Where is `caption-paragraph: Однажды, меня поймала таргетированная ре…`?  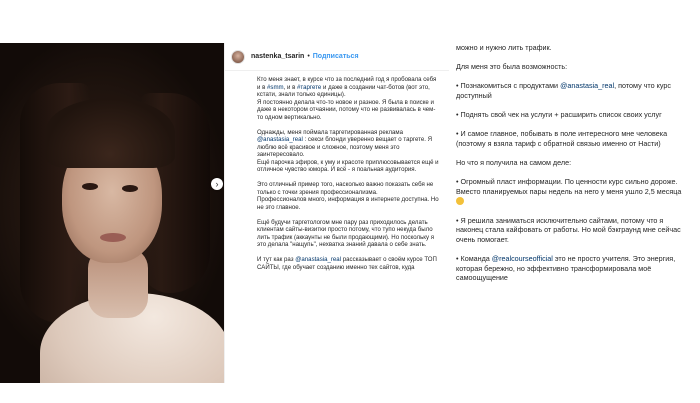
caption-paragraph: Однажды, меня поймала таргетированная ре… is located at coordinates (349, 151).